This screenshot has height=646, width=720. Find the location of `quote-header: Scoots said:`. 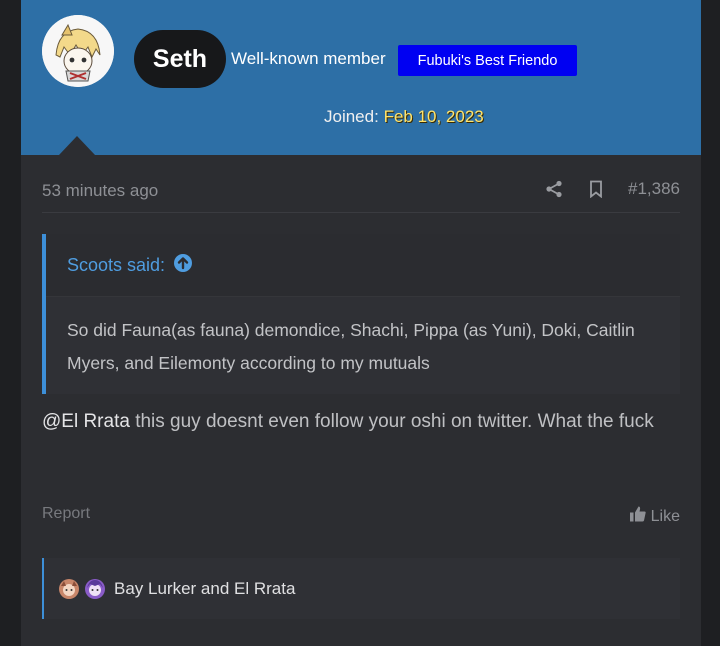

quote-header: Scoots said: is located at coordinates (363, 265).